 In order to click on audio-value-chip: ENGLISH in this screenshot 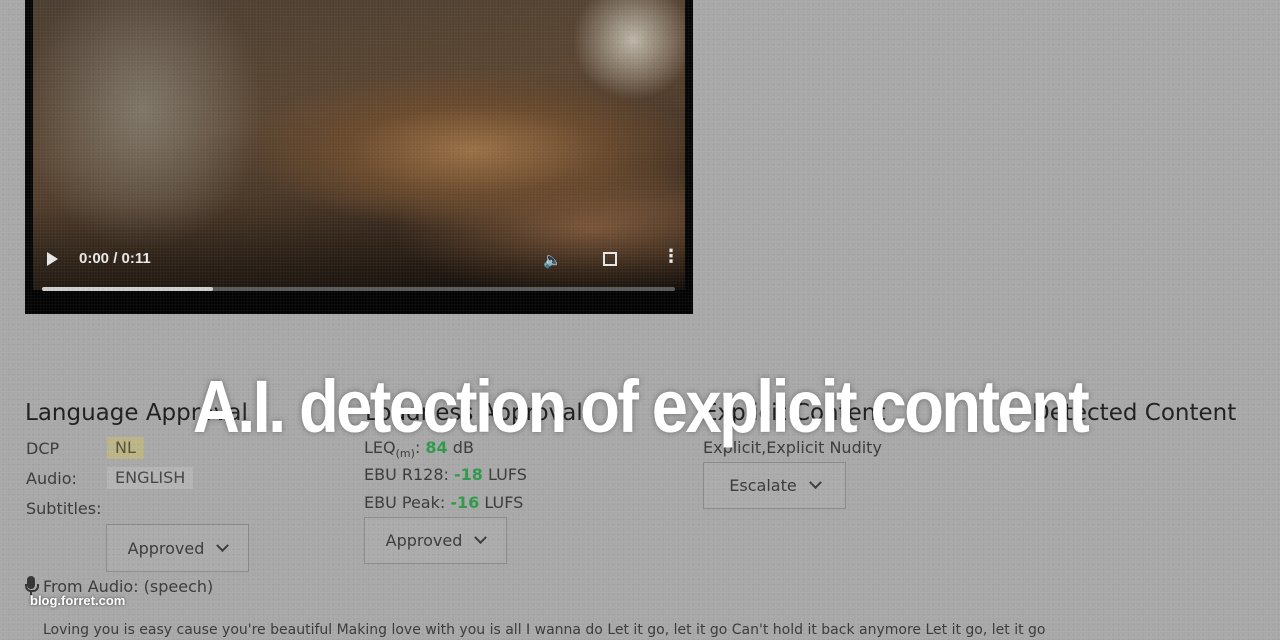, I will do `click(150, 478)`.